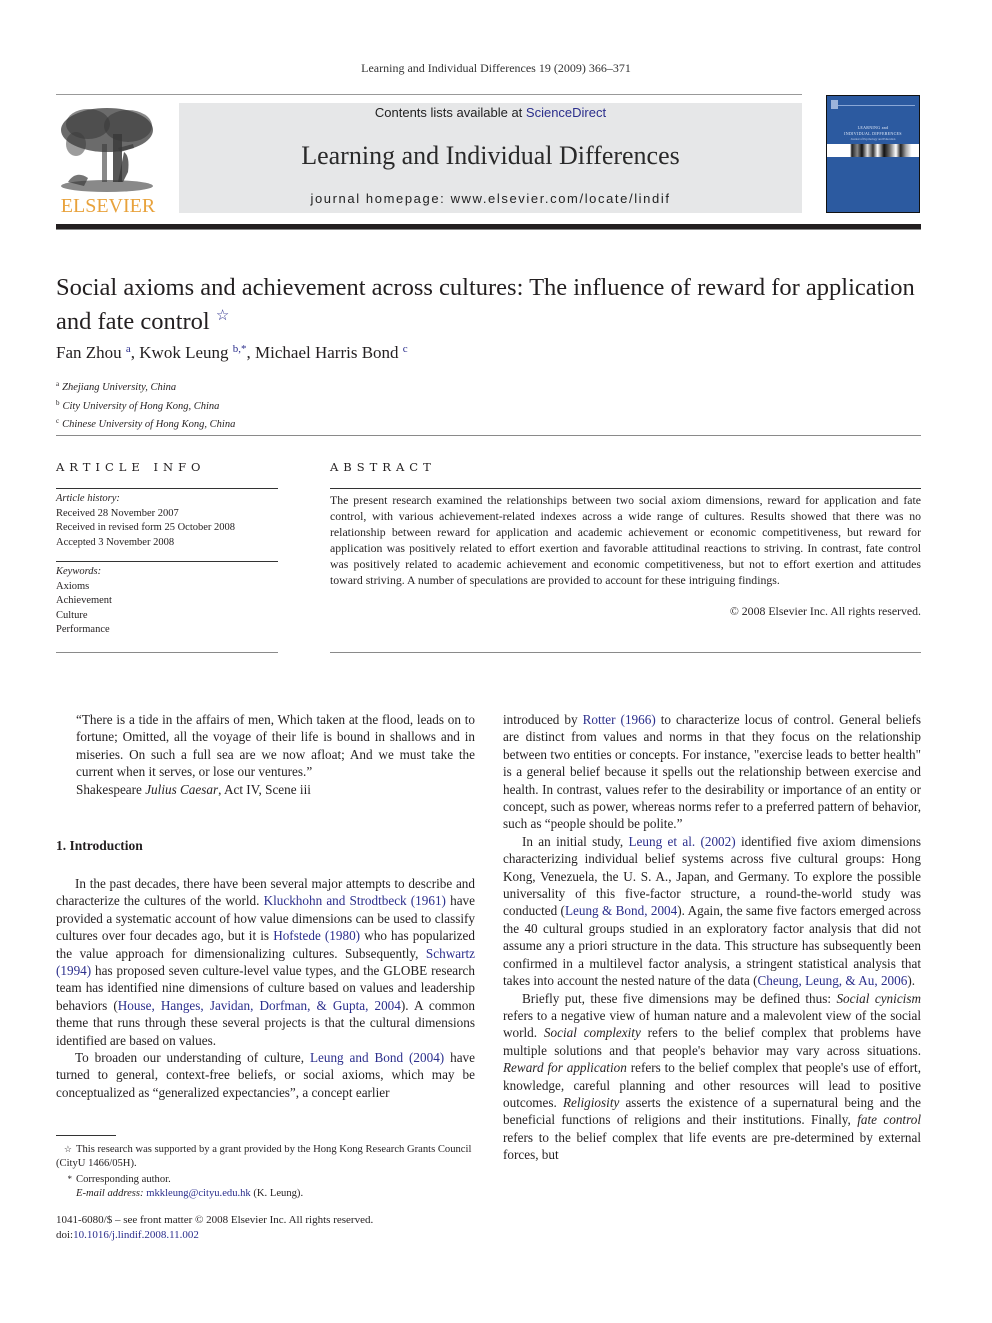 The width and height of the screenshot is (992, 1323). Describe the element at coordinates (70, 1178) in the screenshot. I see `footnote-asterisk: *` at that location.